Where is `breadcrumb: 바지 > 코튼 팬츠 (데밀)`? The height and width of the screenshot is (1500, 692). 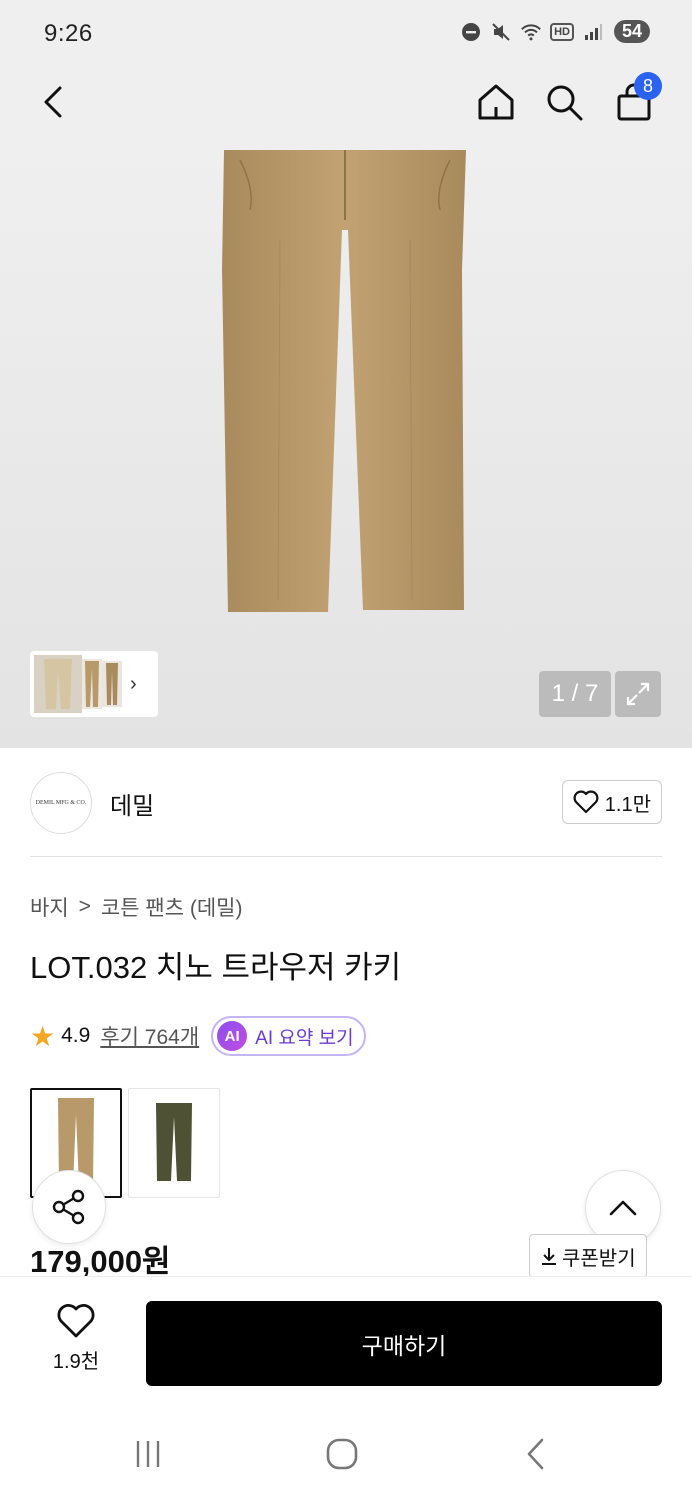 breadcrumb: 바지 > 코튼 팬츠 (데밀) is located at coordinates (136, 907).